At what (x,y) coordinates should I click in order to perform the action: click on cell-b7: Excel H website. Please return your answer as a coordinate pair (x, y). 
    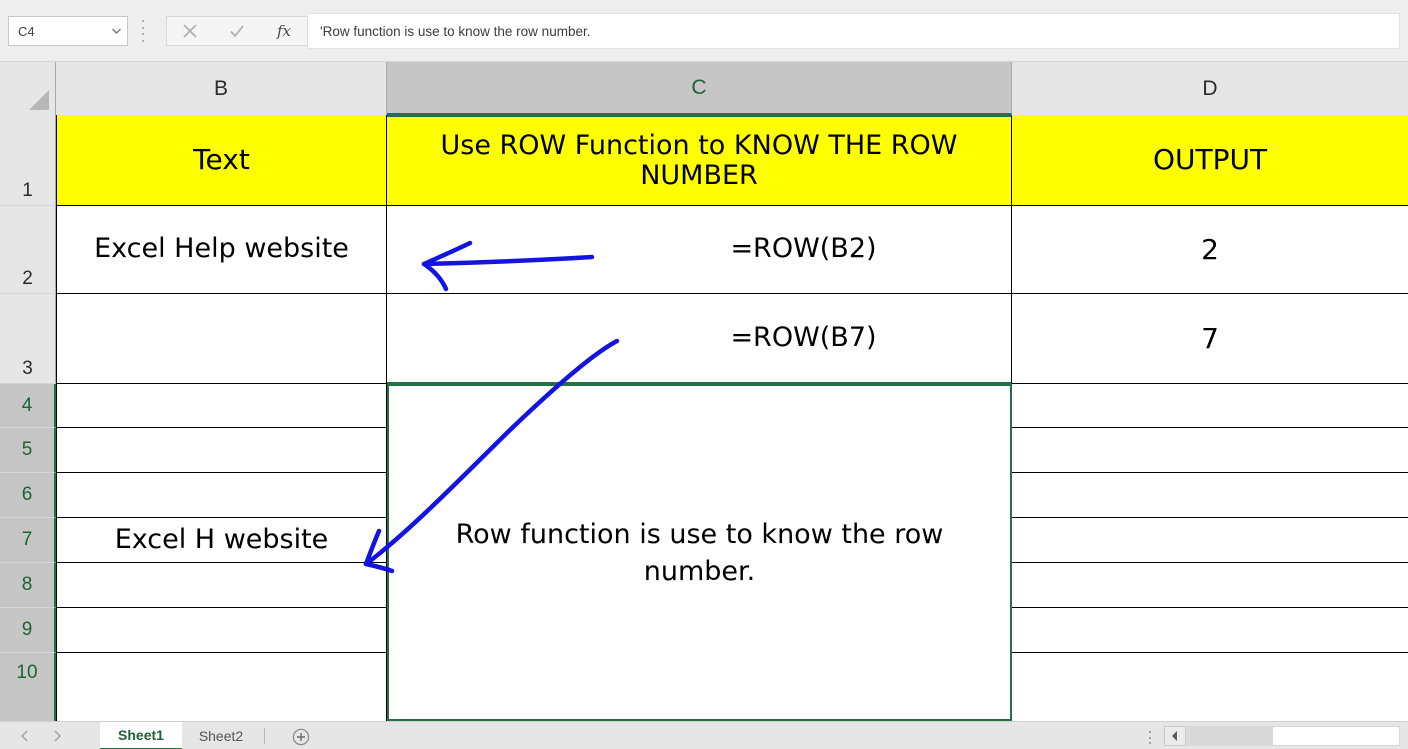
    Looking at the image, I should click on (222, 540).